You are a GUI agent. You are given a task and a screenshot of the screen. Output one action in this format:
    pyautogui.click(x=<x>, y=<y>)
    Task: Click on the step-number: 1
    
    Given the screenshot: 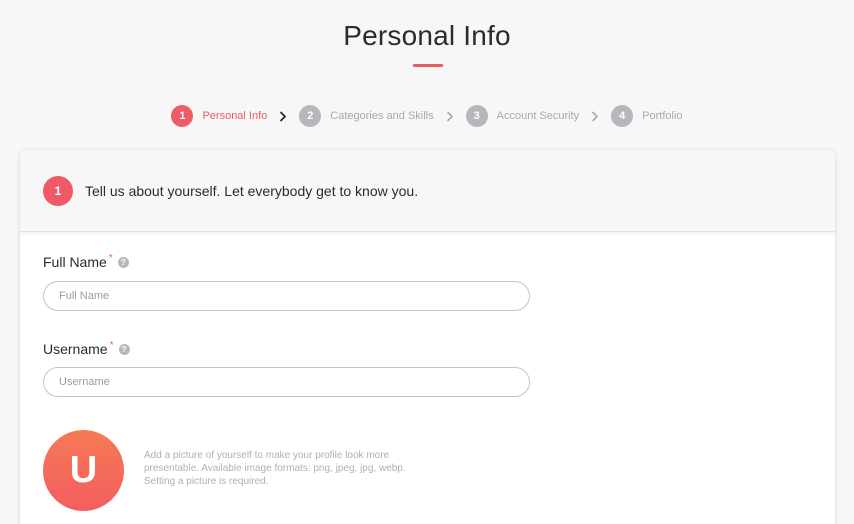 What is the action you would take?
    pyautogui.click(x=182, y=116)
    